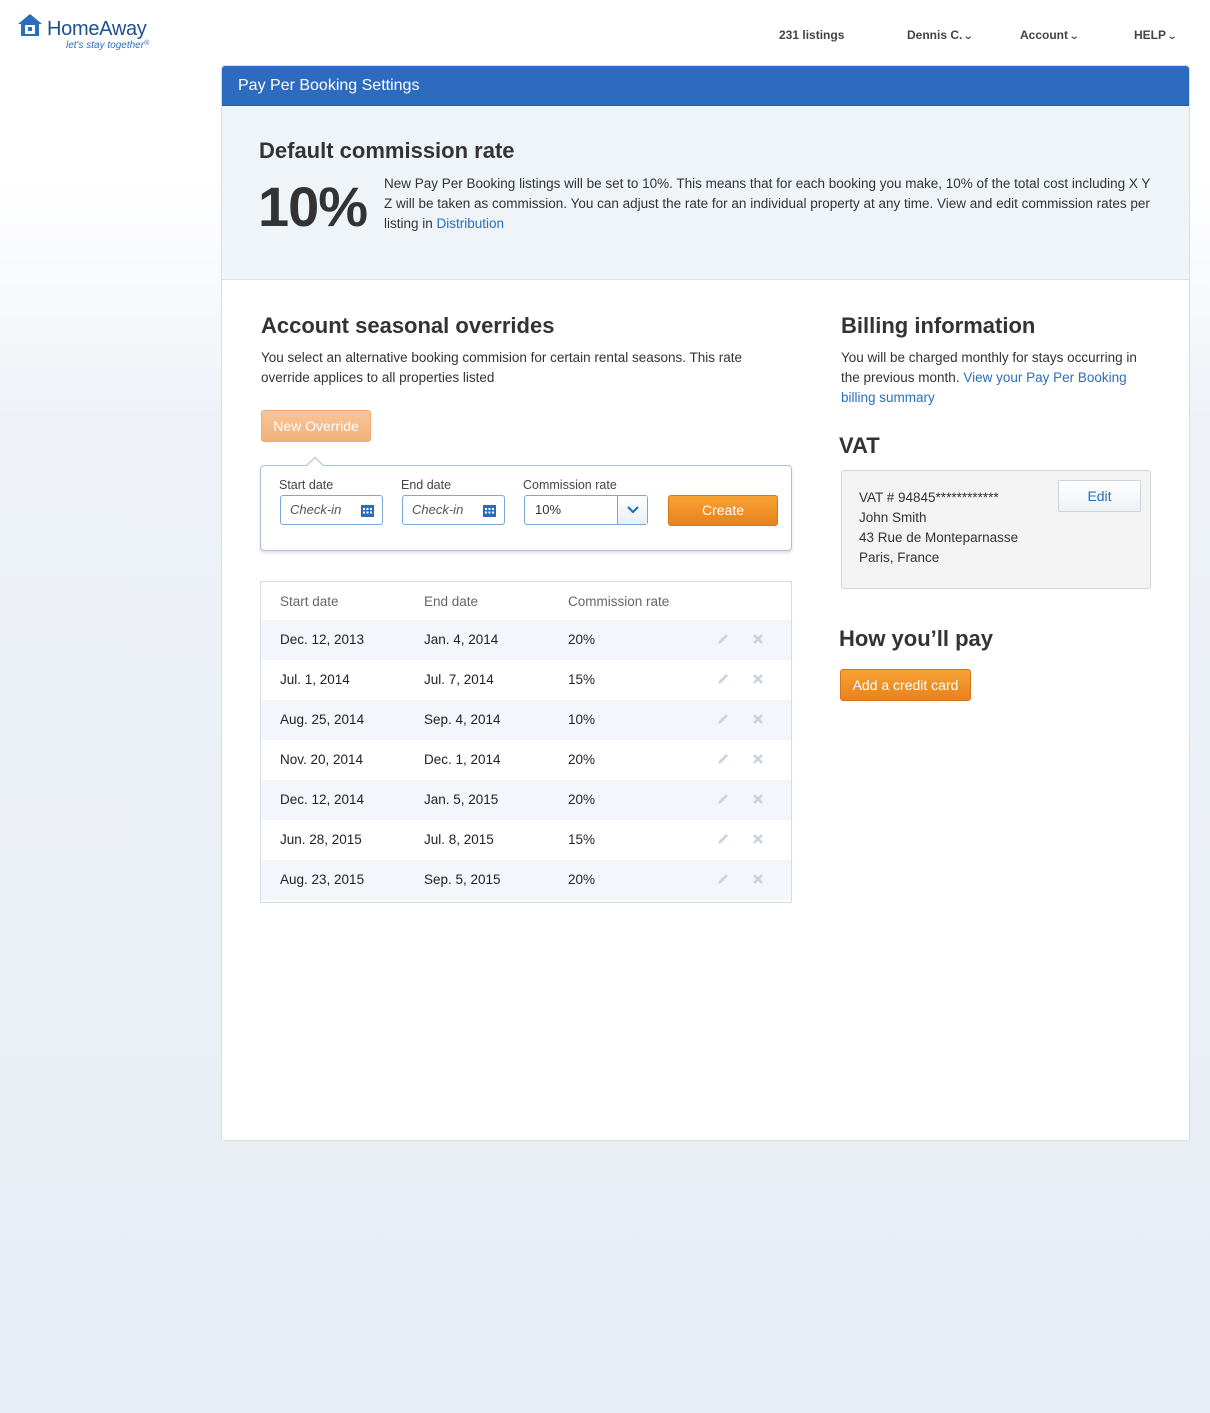  What do you see at coordinates (859, 445) in the screenshot?
I see `vat-heading: VAT` at bounding box center [859, 445].